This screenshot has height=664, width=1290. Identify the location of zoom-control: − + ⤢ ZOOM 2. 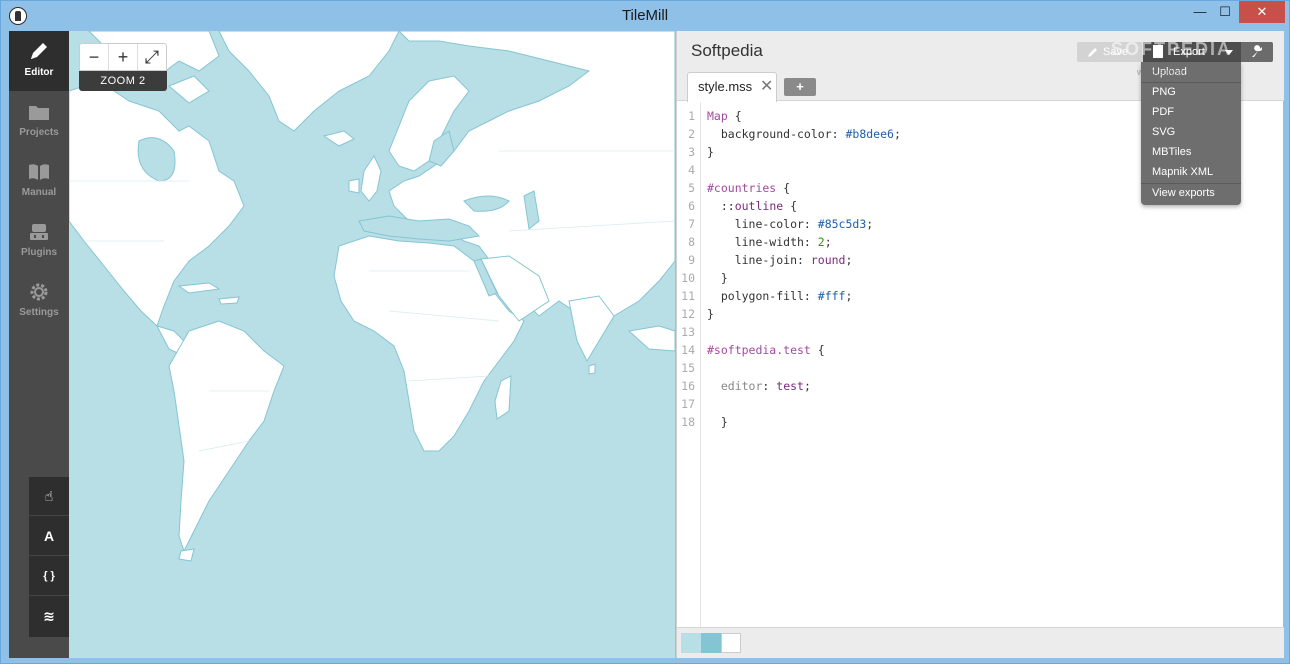
(123, 67).